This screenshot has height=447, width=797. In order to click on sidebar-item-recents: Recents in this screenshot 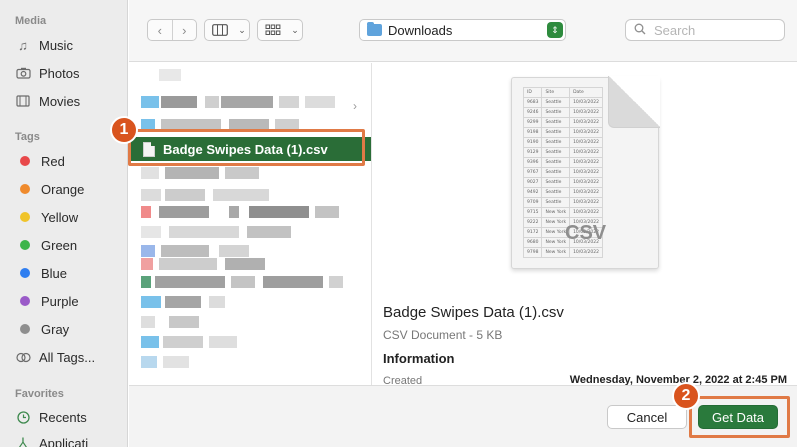, I will do `click(69, 417)`.